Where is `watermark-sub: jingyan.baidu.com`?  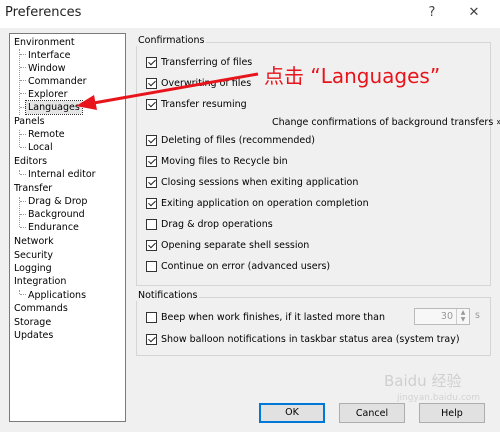
watermark-sub: jingyan.baidu.com is located at coordinates (439, 398).